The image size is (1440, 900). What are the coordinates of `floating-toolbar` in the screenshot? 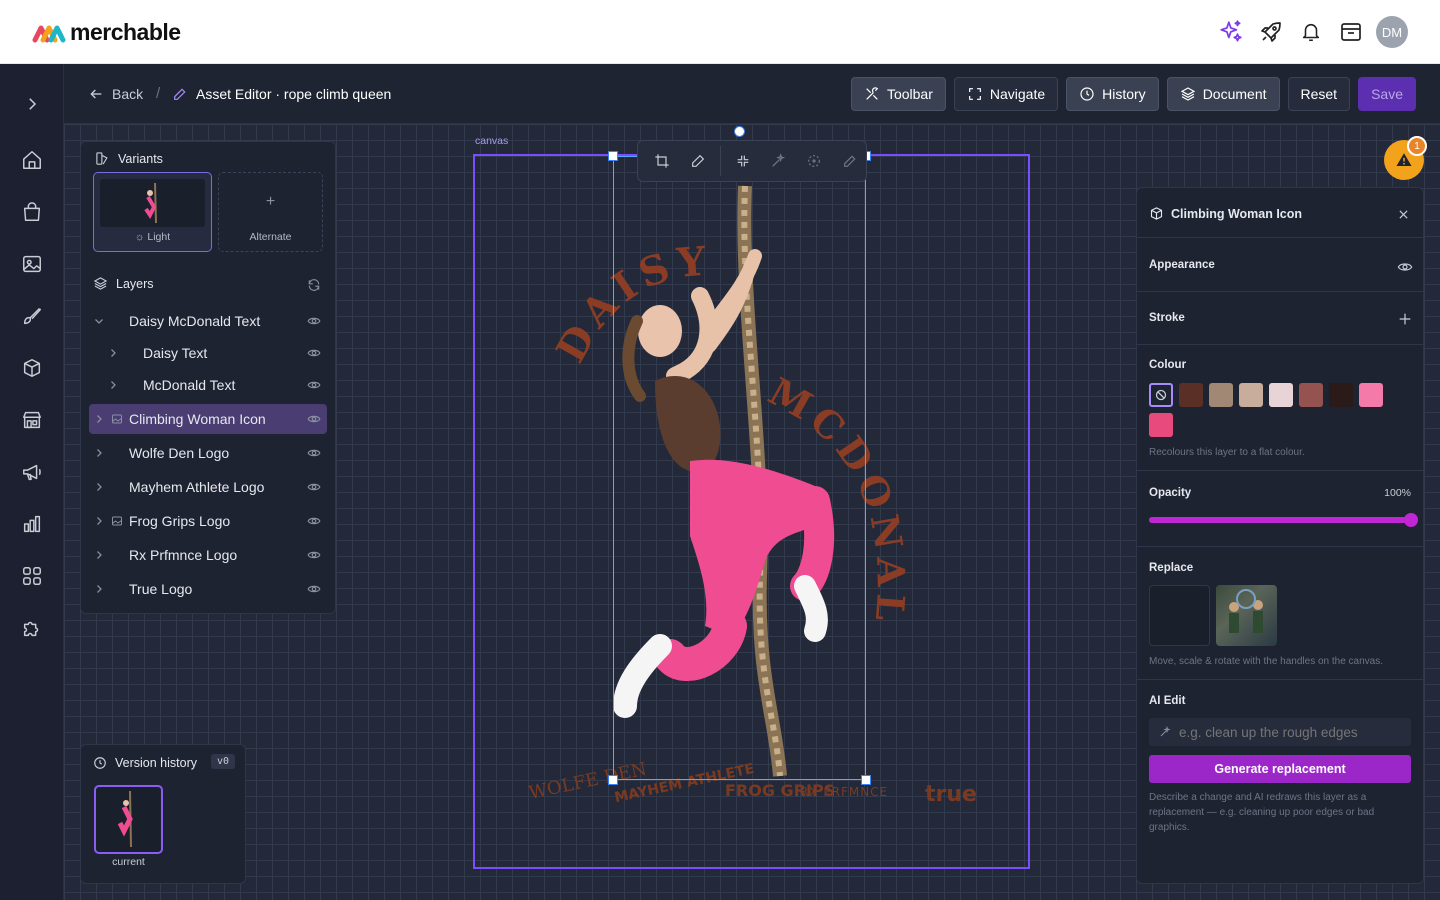 It's located at (752, 161).